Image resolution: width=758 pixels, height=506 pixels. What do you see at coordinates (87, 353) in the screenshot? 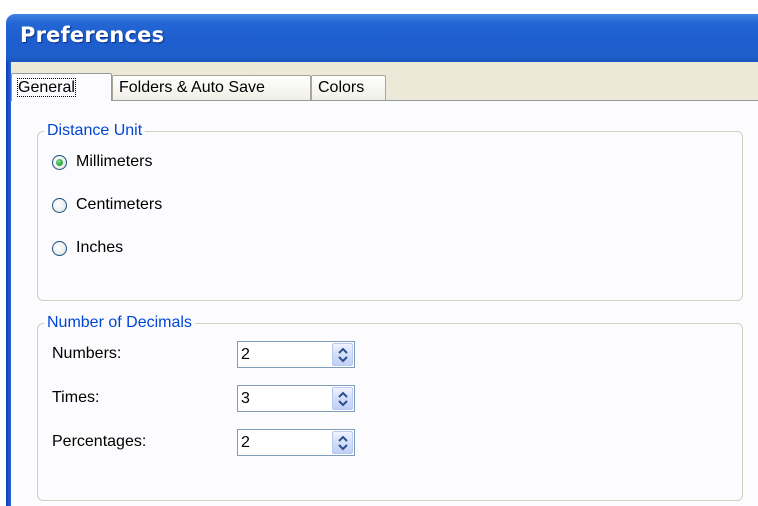
I see `numbers-label: Numbers:` at bounding box center [87, 353].